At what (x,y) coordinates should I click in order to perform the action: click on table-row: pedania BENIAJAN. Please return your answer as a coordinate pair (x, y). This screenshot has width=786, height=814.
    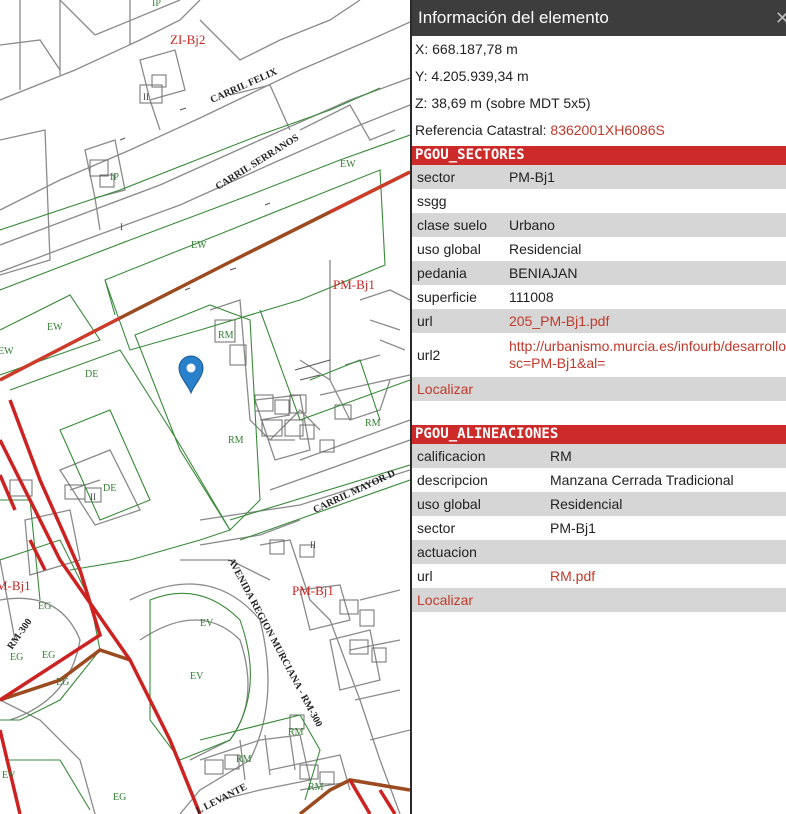
    Looking at the image, I should click on (599, 273).